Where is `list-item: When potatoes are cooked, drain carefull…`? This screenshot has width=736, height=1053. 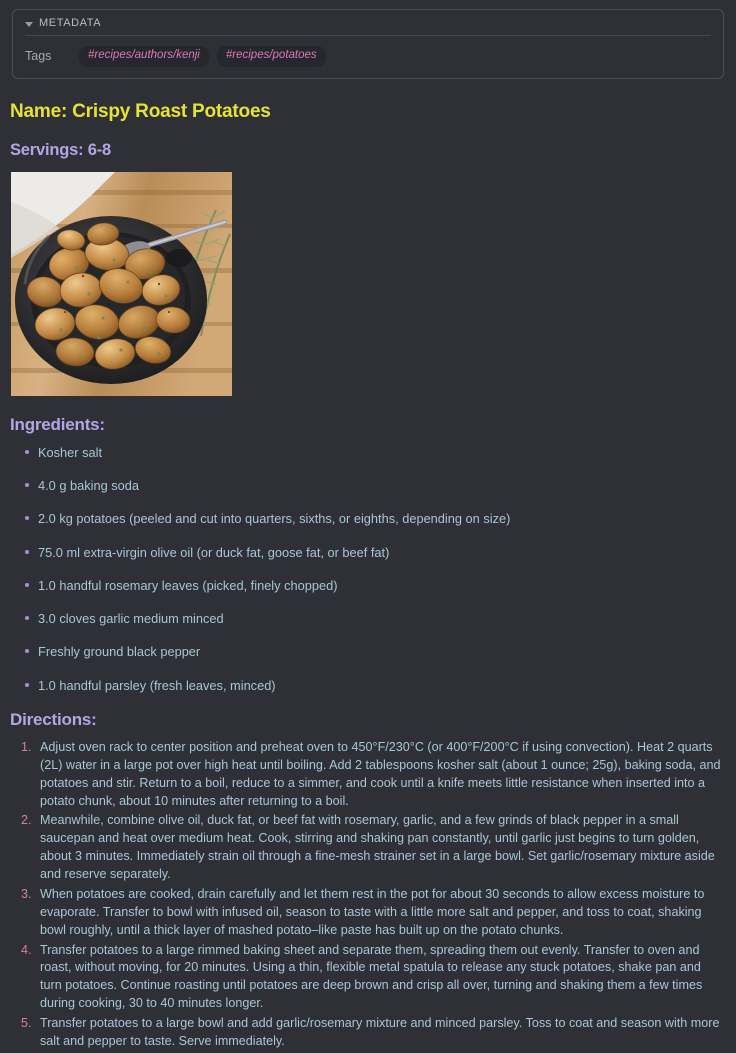 list-item: When potatoes are cooked, drain carefull… is located at coordinates (363, 911).